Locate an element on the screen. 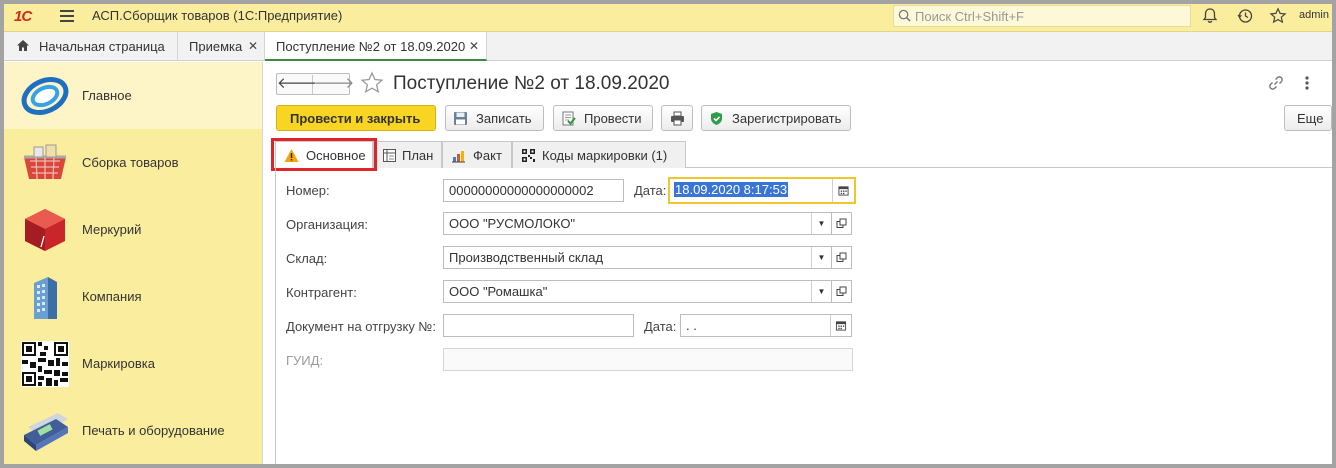  bell-icon is located at coordinates (1210, 16).